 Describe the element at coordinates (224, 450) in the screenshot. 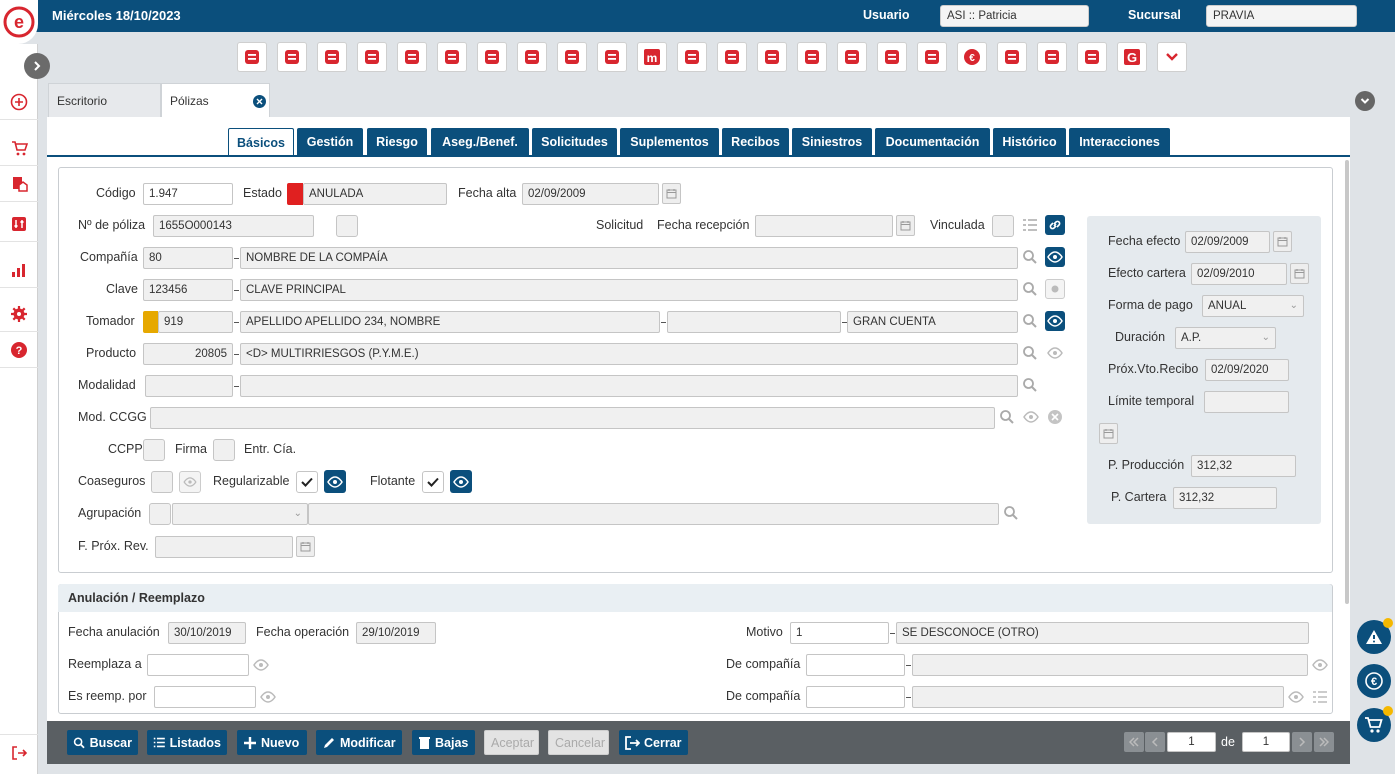

I see `firma-checkbox` at that location.